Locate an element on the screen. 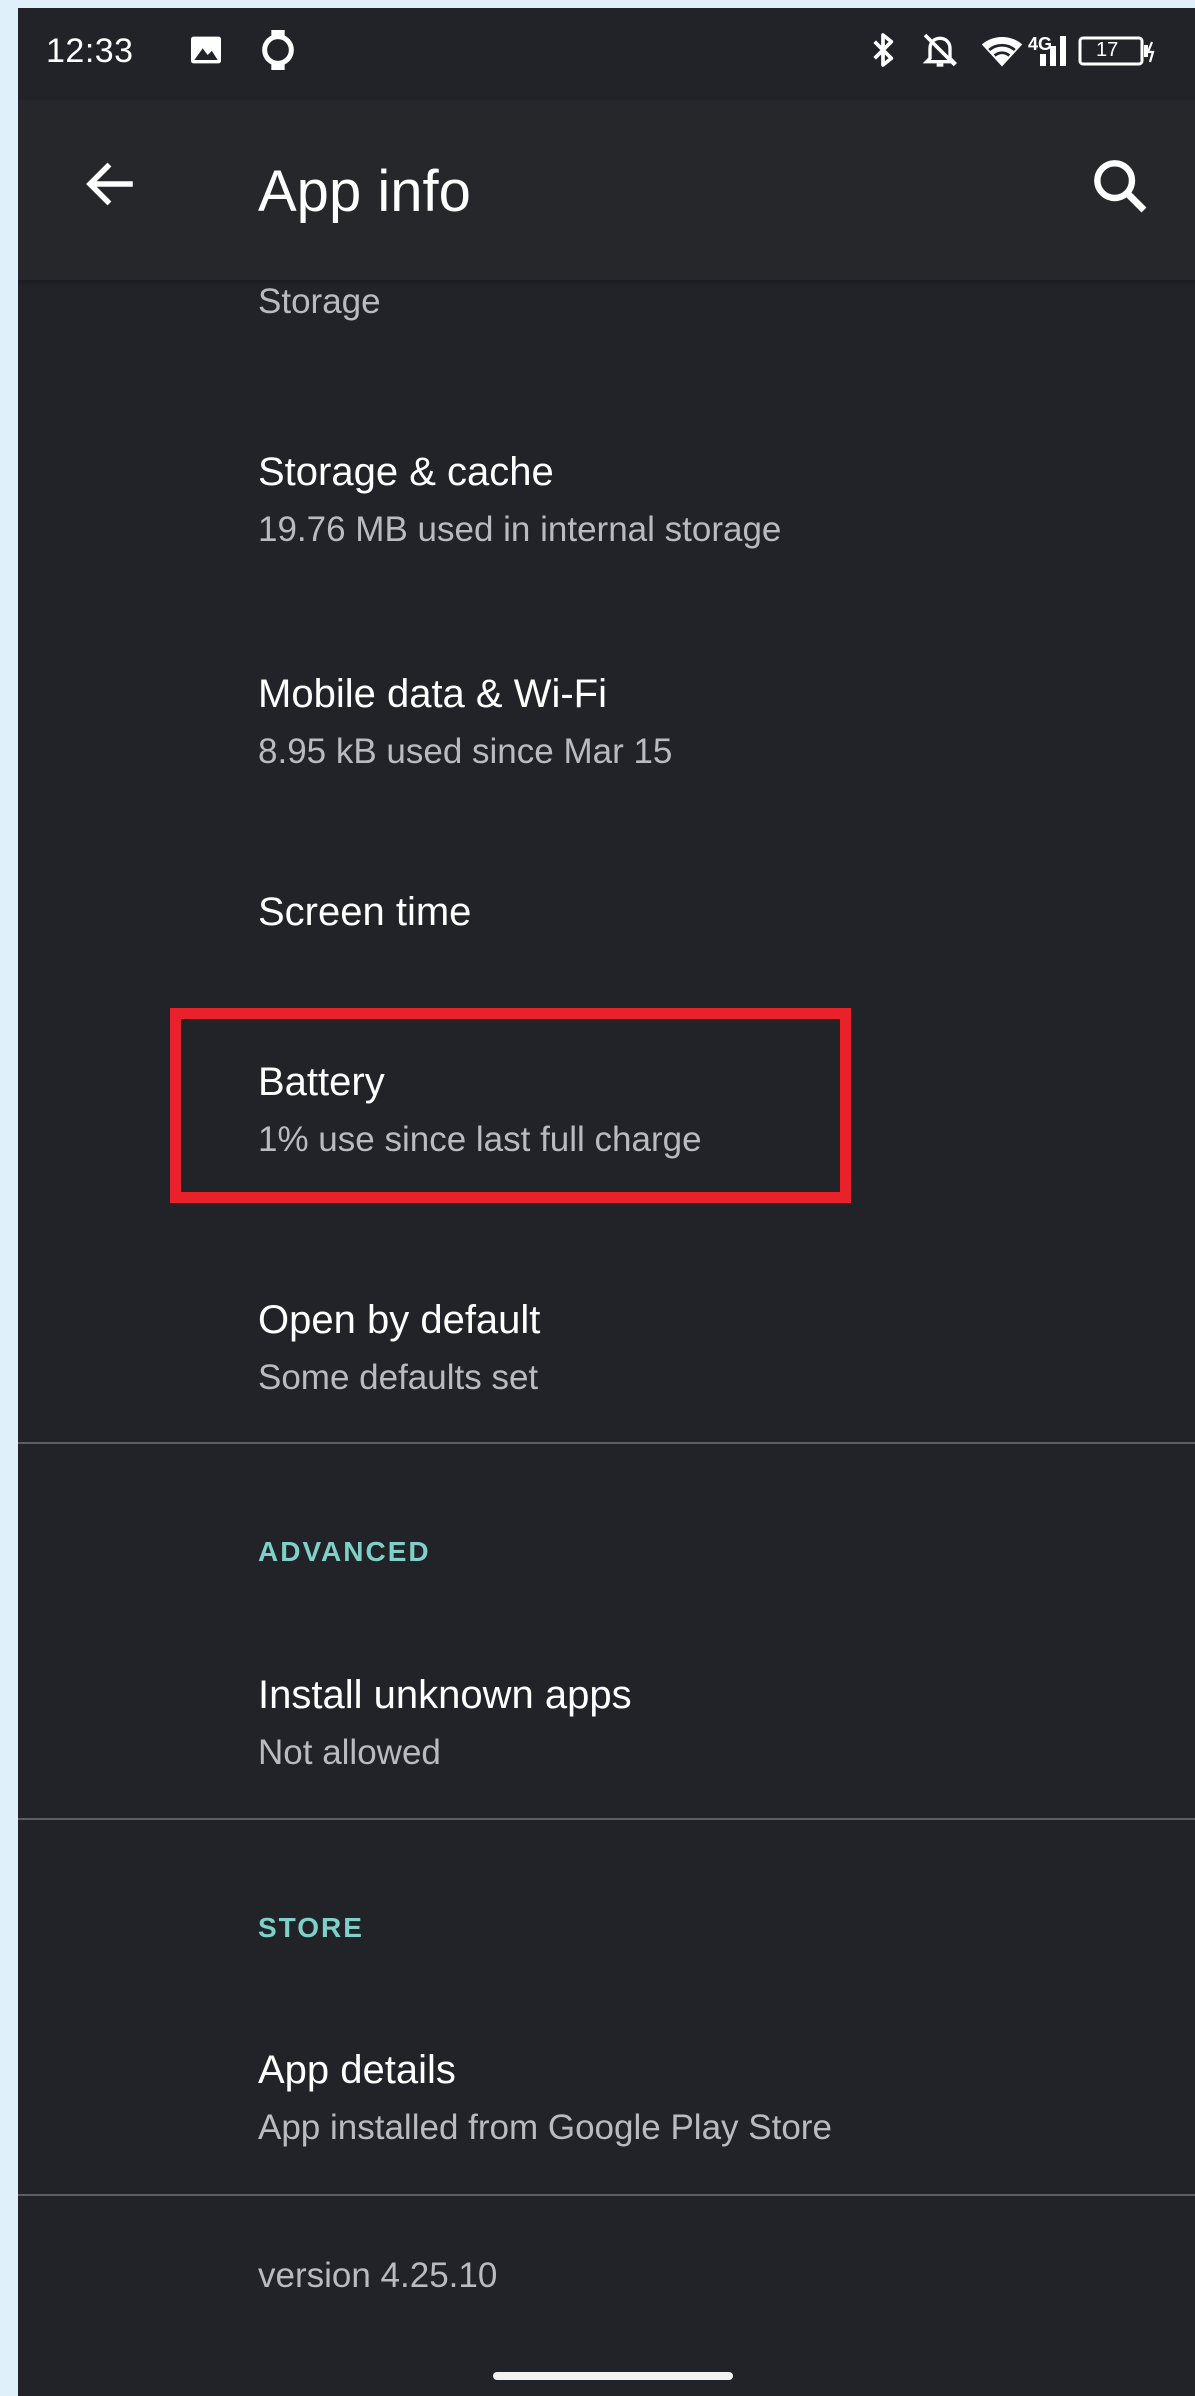 The image size is (1195, 2396). arrow-back-icon is located at coordinates (110, 186).